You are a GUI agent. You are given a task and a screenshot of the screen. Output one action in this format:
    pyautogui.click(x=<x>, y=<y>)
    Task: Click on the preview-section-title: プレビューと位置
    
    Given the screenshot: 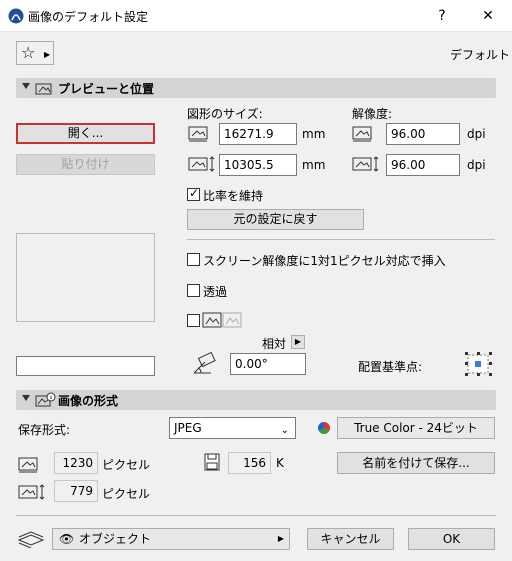 What is the action you would take?
    pyautogui.click(x=106, y=89)
    